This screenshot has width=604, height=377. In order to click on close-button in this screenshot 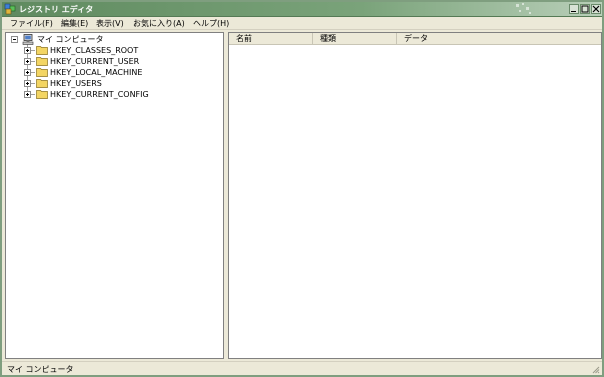, I will do `click(596, 9)`.